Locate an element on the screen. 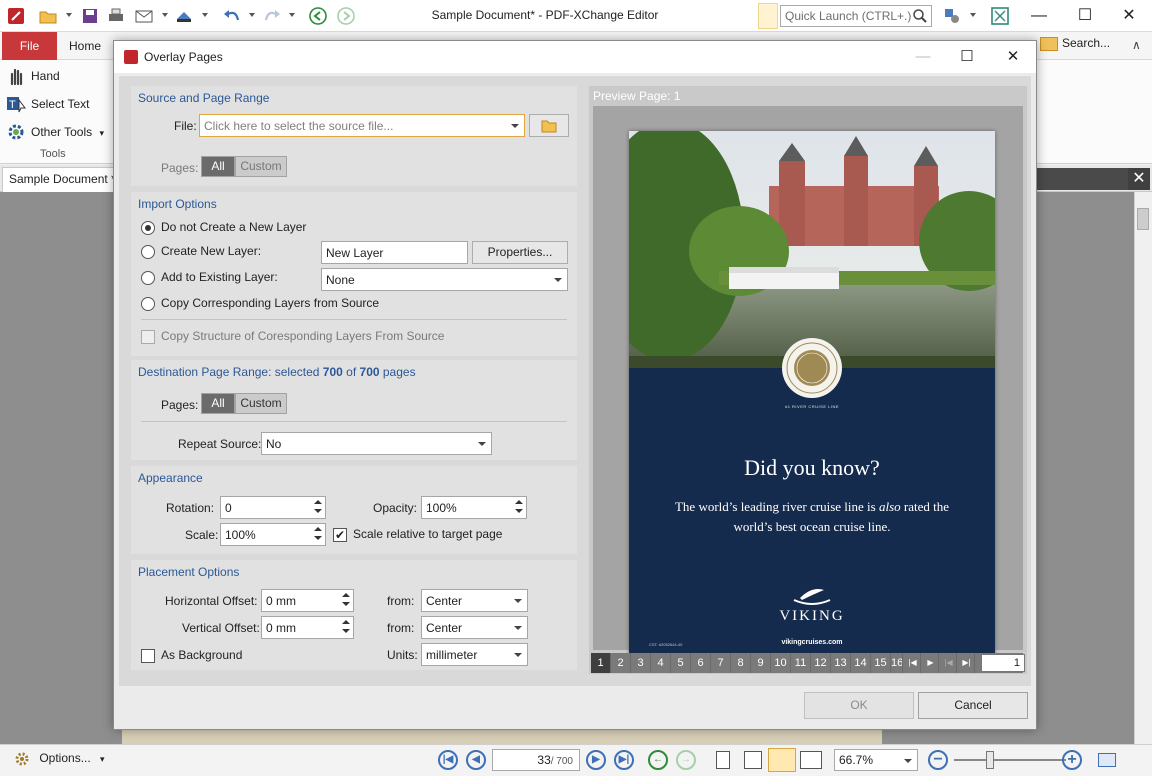  settings-icon is located at coordinates (952, 16).